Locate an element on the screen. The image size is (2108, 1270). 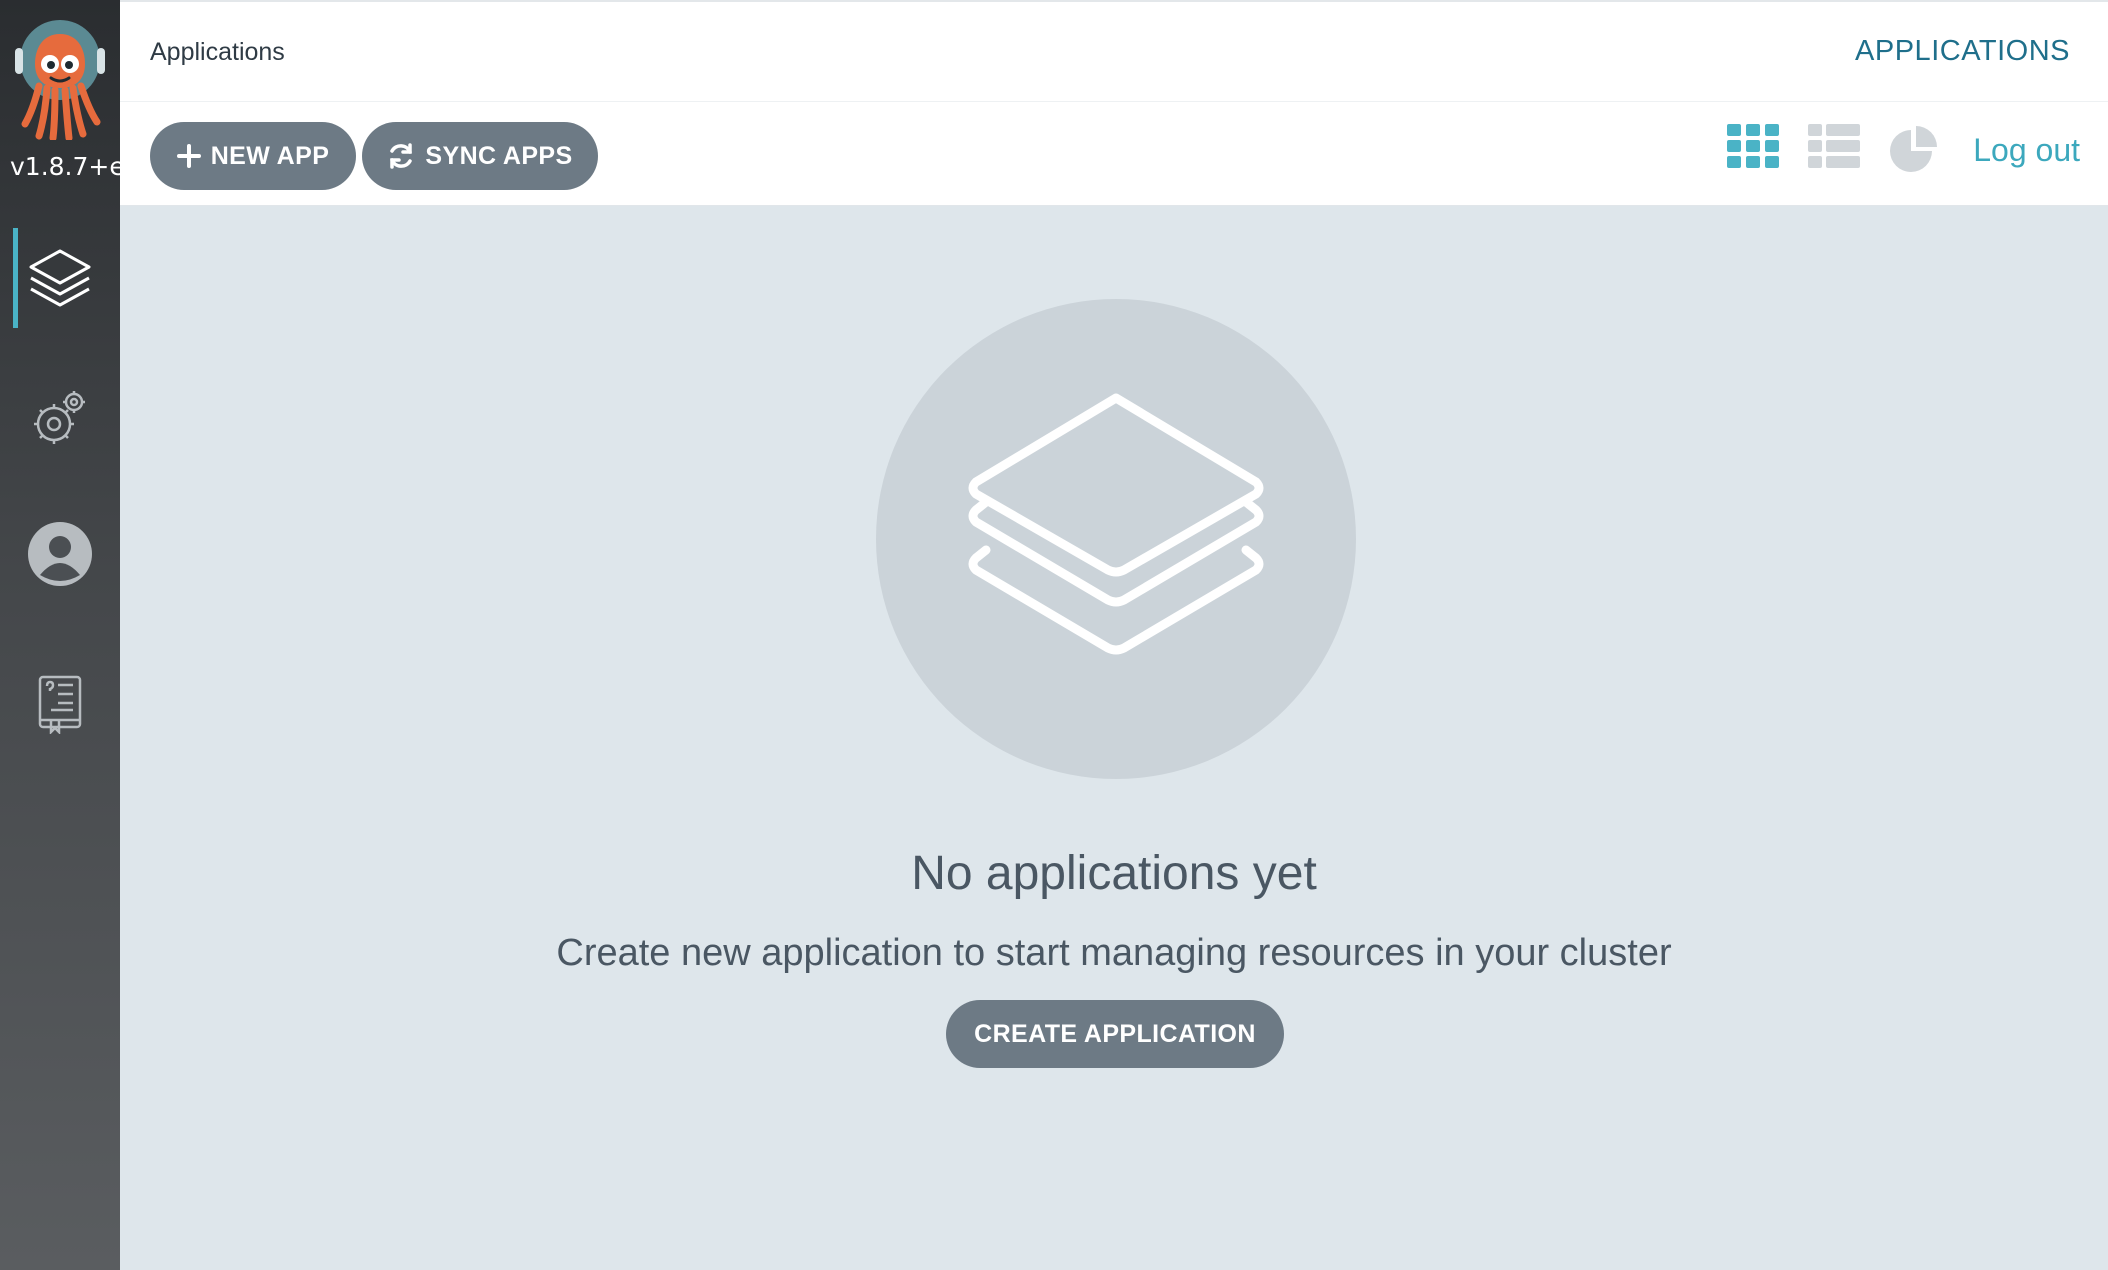
page-title: Applications is located at coordinates (217, 52).